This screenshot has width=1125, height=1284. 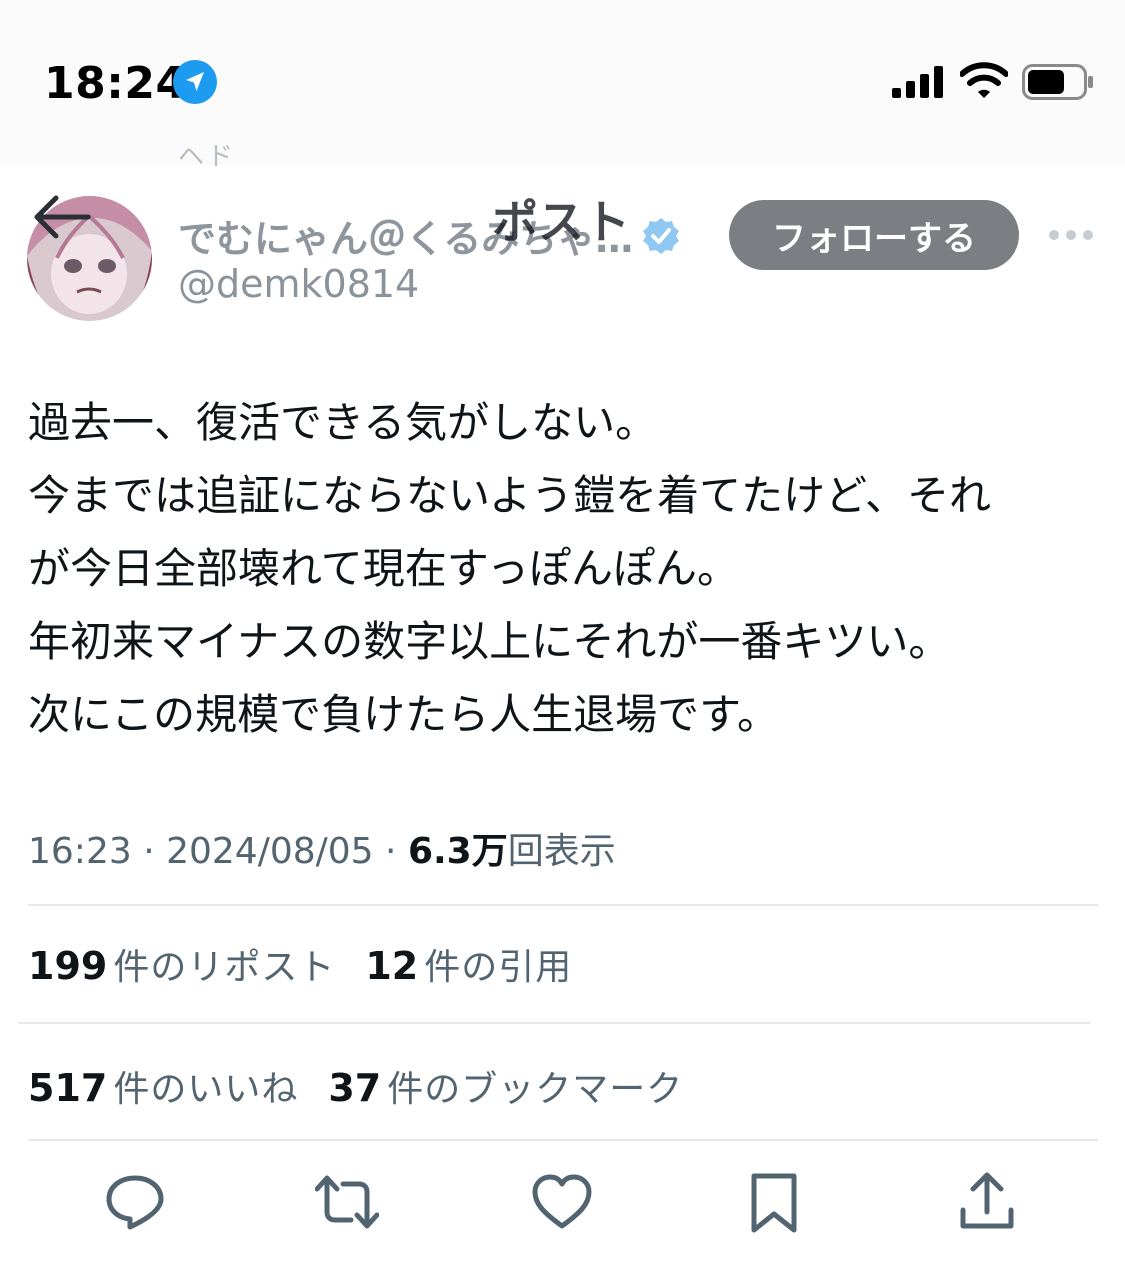 What do you see at coordinates (347, 1202) in the screenshot?
I see `retweet-icon` at bounding box center [347, 1202].